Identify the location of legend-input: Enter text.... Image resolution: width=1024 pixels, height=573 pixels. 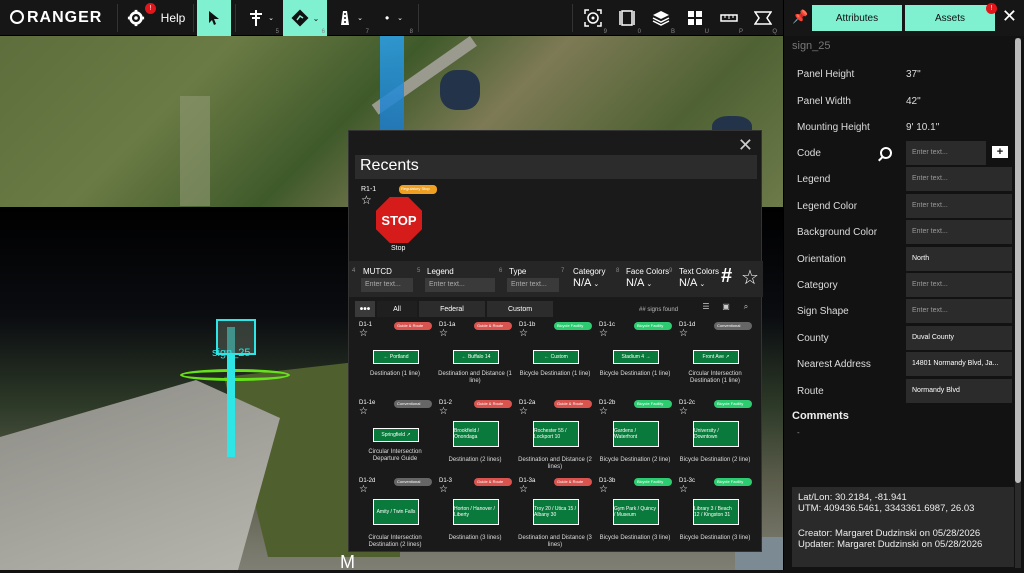
(460, 285).